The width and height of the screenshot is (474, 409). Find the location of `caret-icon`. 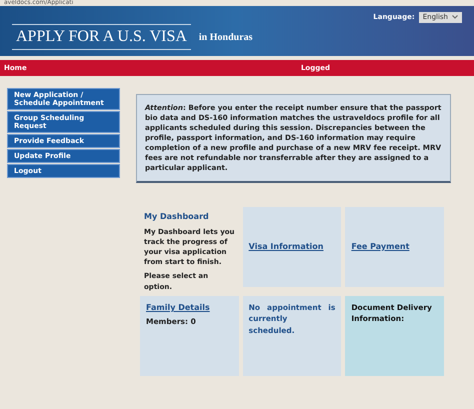

caret-icon is located at coordinates (455, 17).